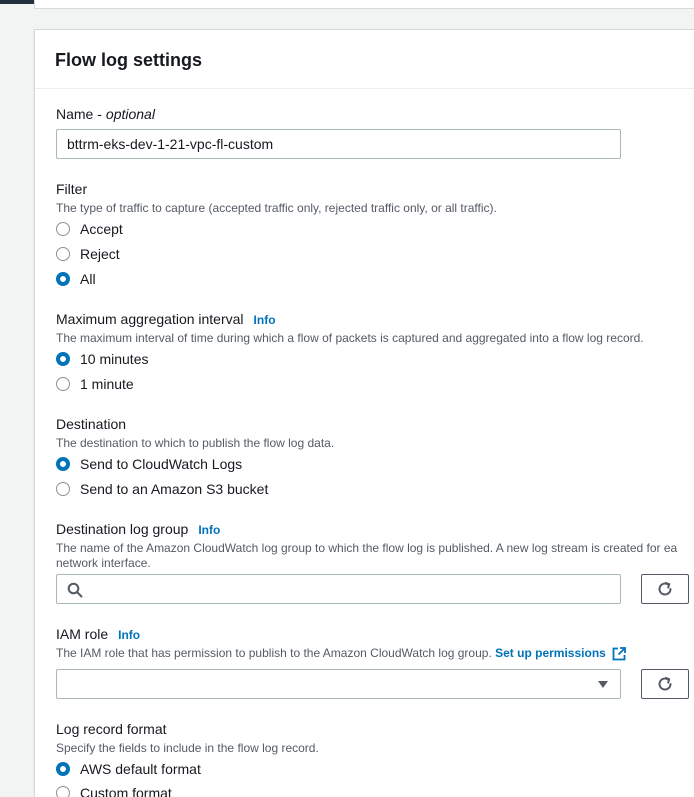 The width and height of the screenshot is (694, 797). What do you see at coordinates (338, 144) in the screenshot?
I see `name-input: bttrm-eks-dev-1-21-vpc-fl-custom` at bounding box center [338, 144].